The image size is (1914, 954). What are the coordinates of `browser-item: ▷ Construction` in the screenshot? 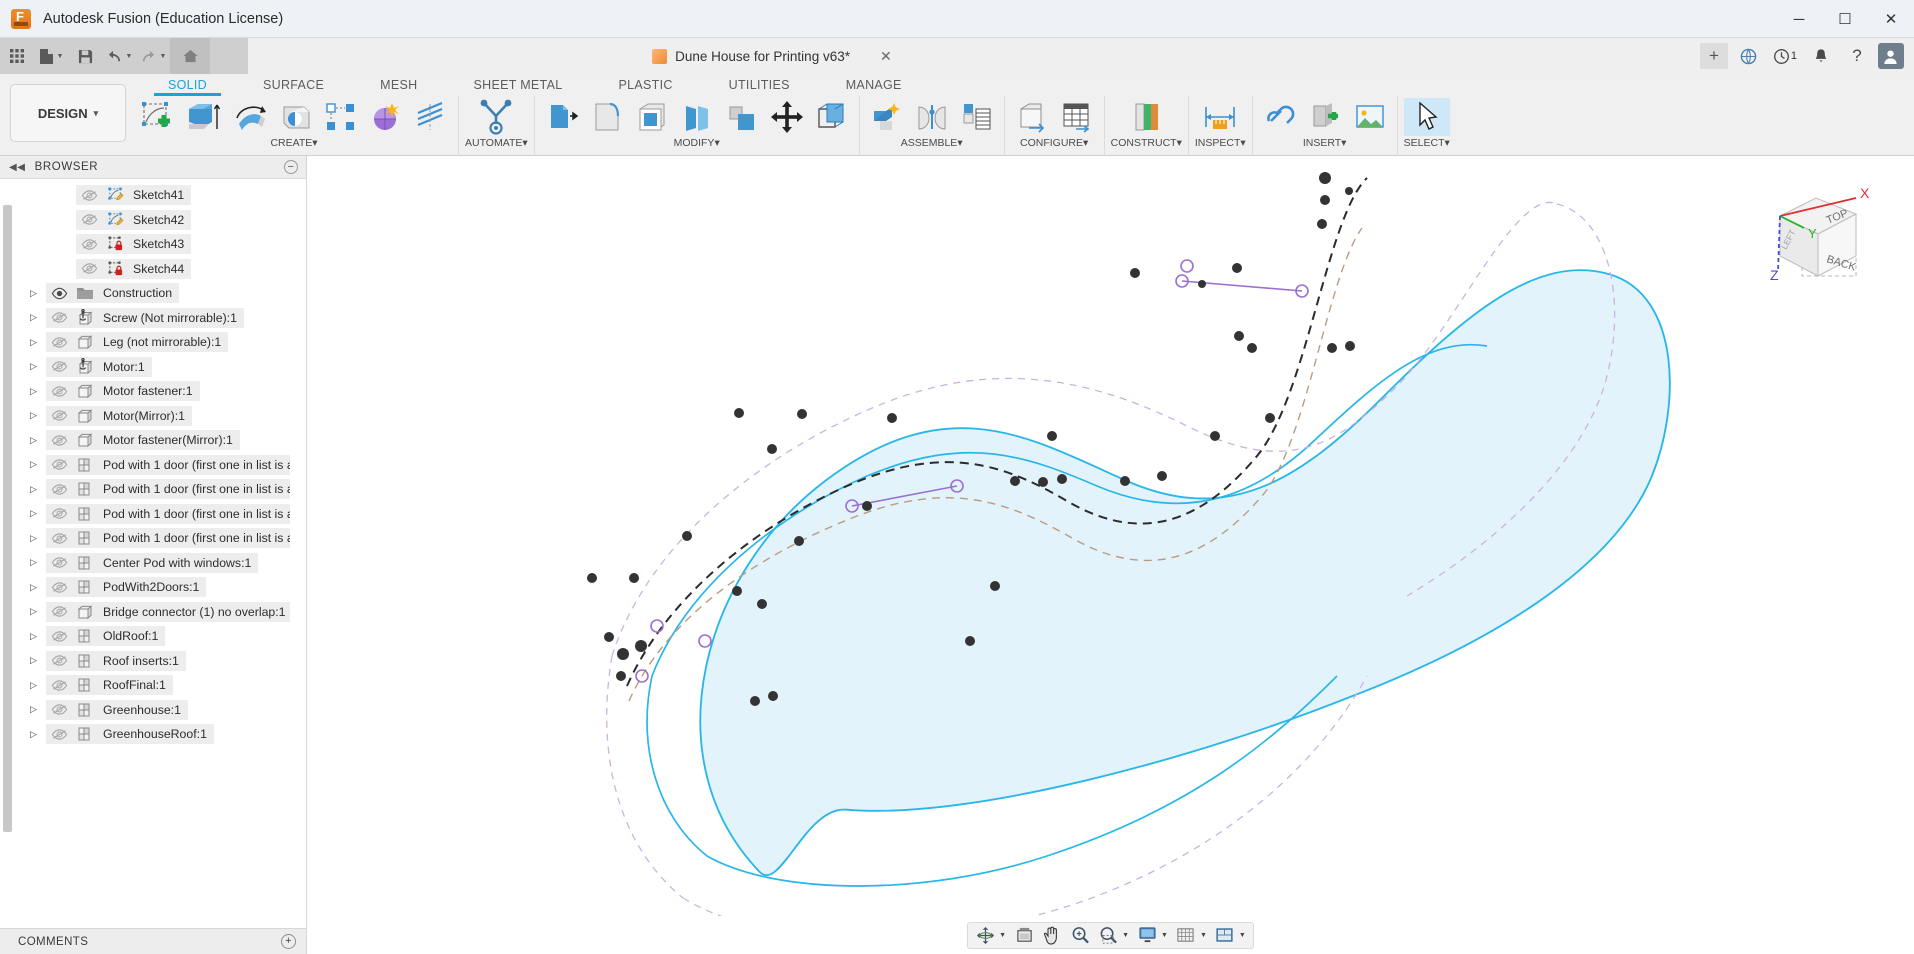 It's located at (153, 293).